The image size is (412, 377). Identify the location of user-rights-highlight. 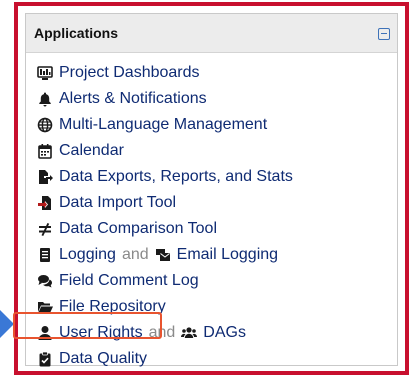
(87, 325).